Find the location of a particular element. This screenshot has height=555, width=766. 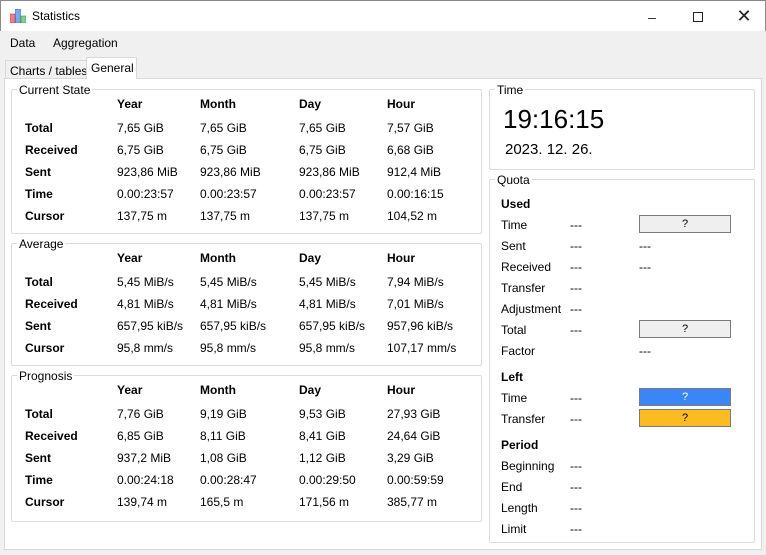

value-total-hour: 7,57 GiB is located at coordinates (410, 128).